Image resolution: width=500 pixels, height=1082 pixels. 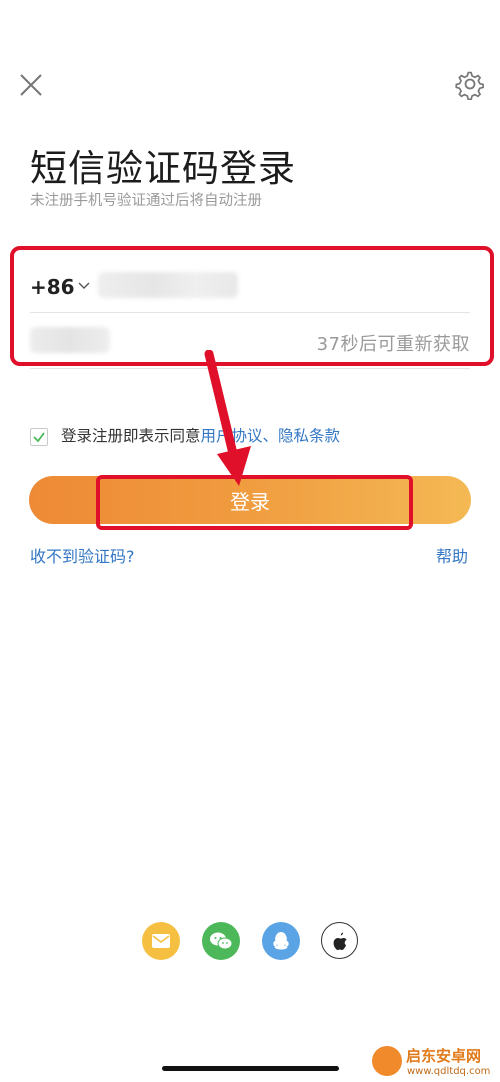 What do you see at coordinates (250, 1068) in the screenshot?
I see `home-indicator` at bounding box center [250, 1068].